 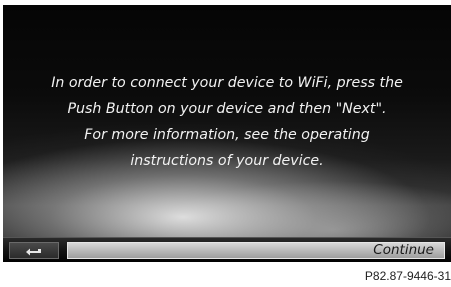 What do you see at coordinates (407, 276) in the screenshot?
I see `figure-id: P82.87-9446-31` at bounding box center [407, 276].